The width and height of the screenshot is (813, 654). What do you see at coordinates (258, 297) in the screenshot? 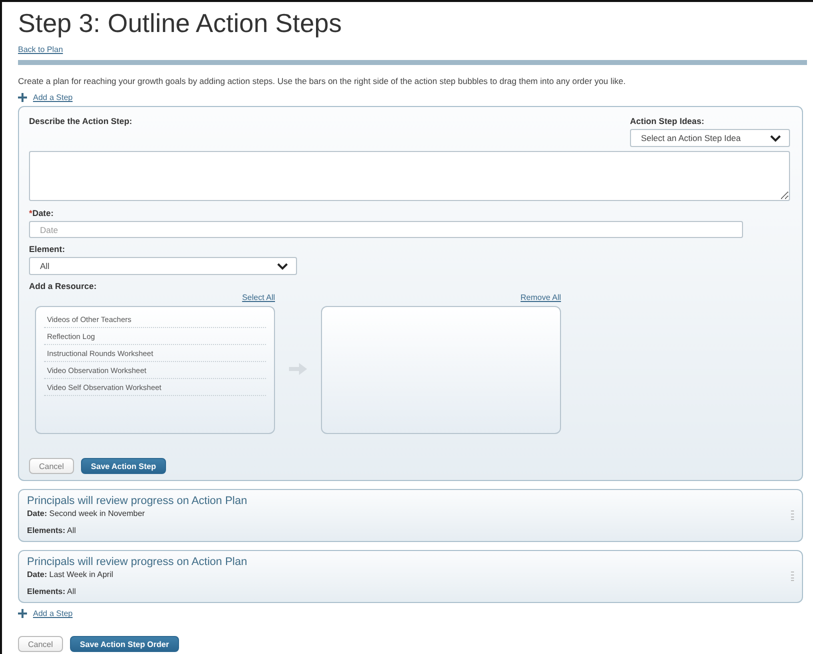
I see `select-all-link: Select All` at bounding box center [258, 297].